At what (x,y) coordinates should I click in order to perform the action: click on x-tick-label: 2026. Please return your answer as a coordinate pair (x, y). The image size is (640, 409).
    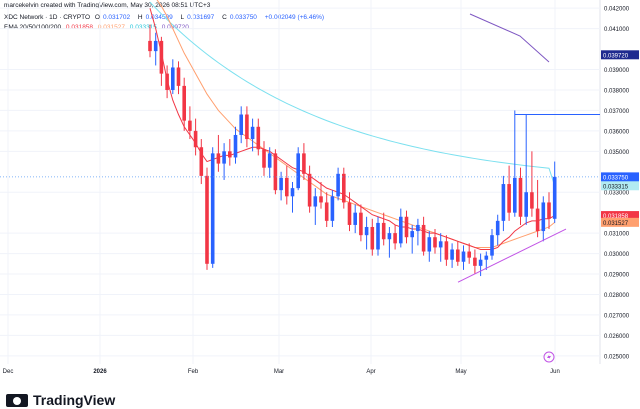
    Looking at the image, I should click on (100, 372).